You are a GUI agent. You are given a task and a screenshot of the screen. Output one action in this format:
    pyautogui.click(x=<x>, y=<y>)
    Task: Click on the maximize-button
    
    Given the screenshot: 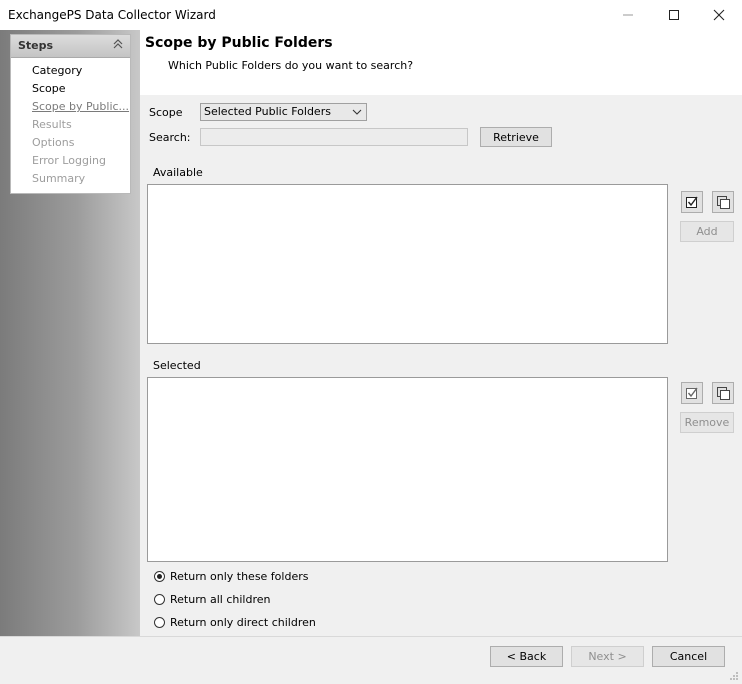 What is the action you would take?
    pyautogui.click(x=674, y=15)
    